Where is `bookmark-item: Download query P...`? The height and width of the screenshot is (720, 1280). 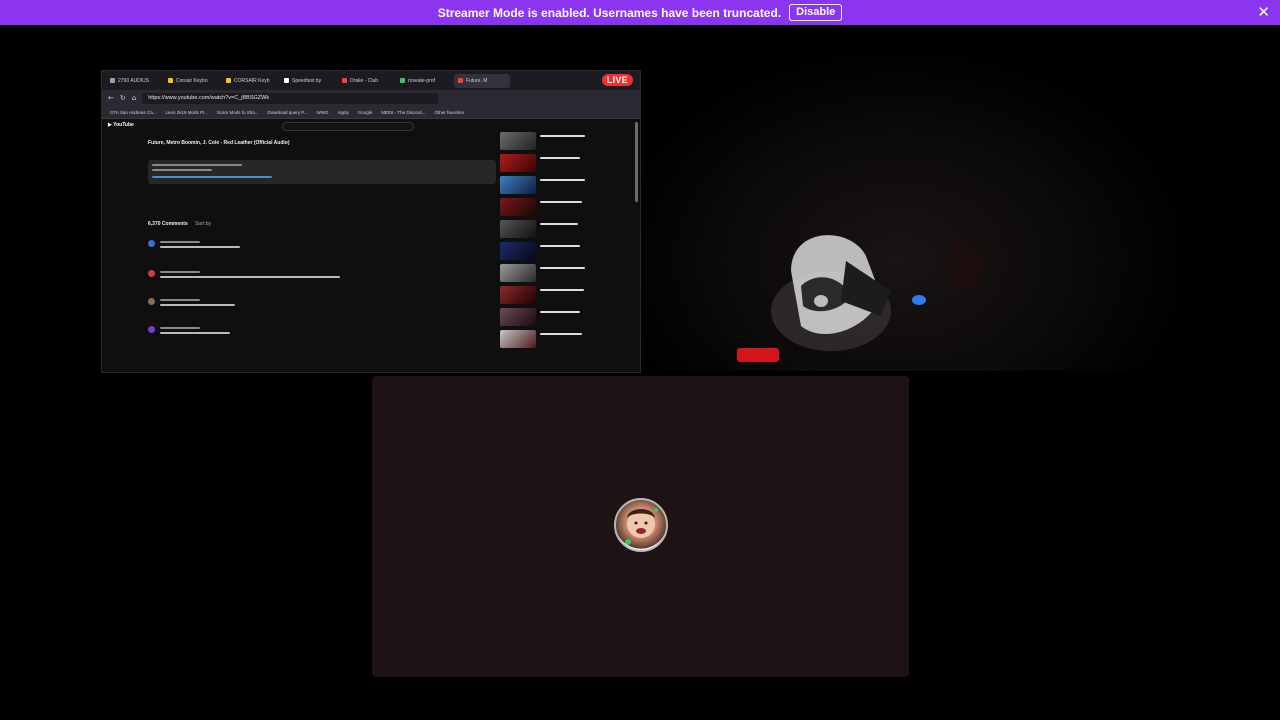
bookmark-item: Download query P... is located at coordinates (288, 112).